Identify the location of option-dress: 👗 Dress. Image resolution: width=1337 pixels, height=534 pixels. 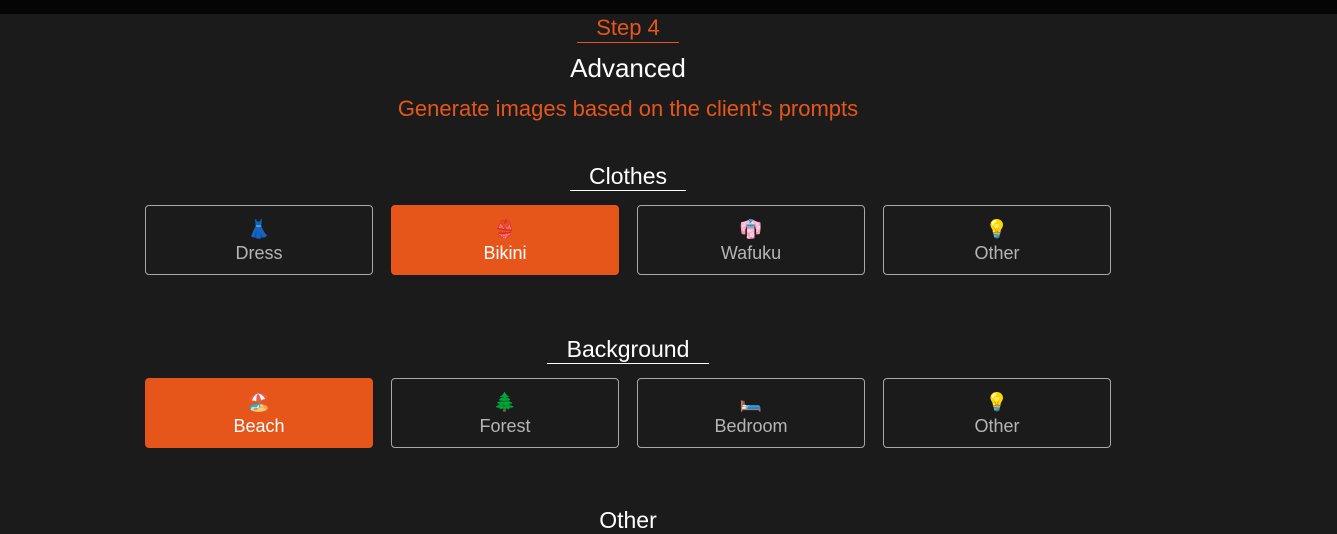
(259, 240).